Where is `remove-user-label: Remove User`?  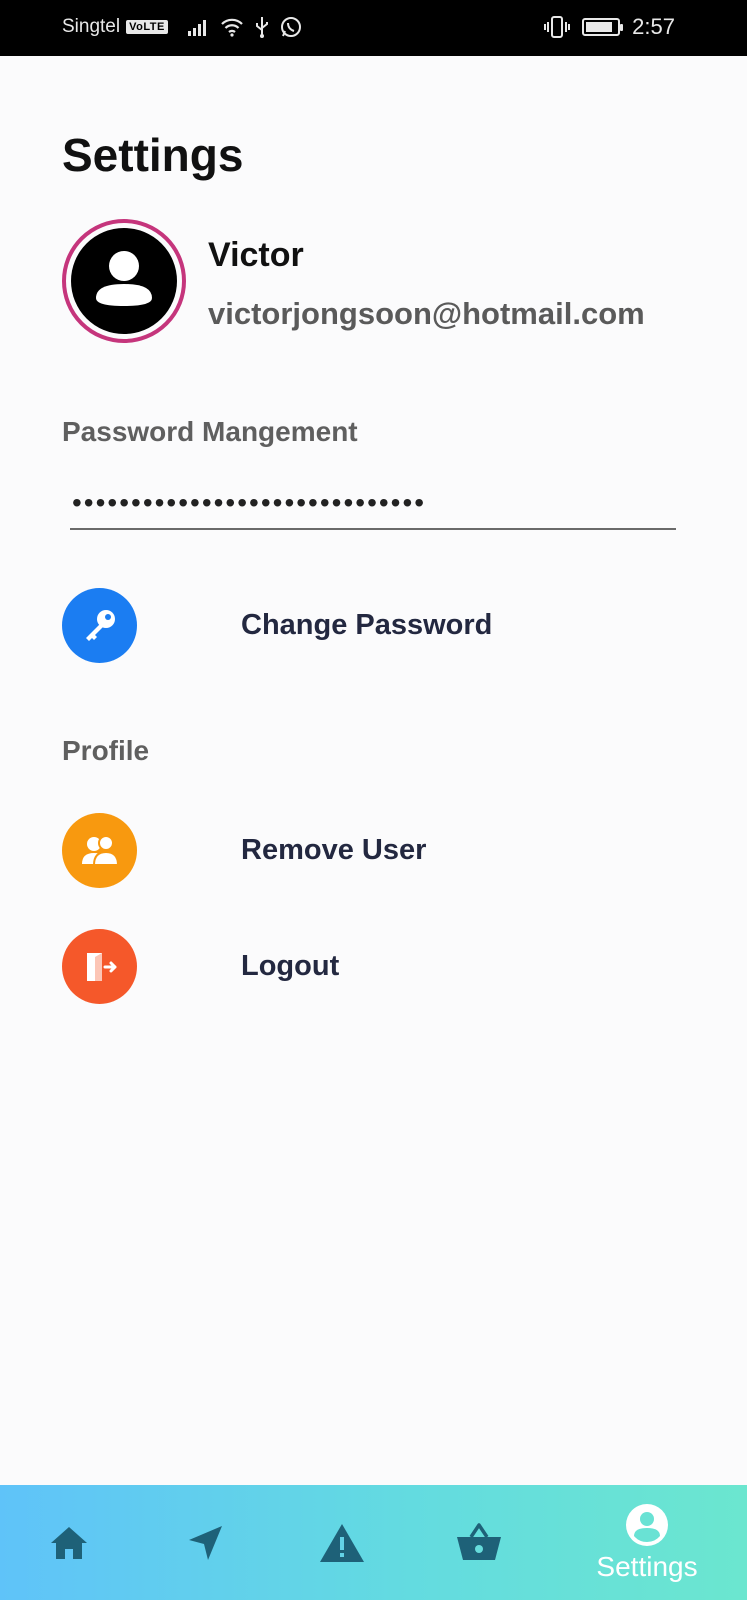
remove-user-label: Remove User is located at coordinates (334, 850).